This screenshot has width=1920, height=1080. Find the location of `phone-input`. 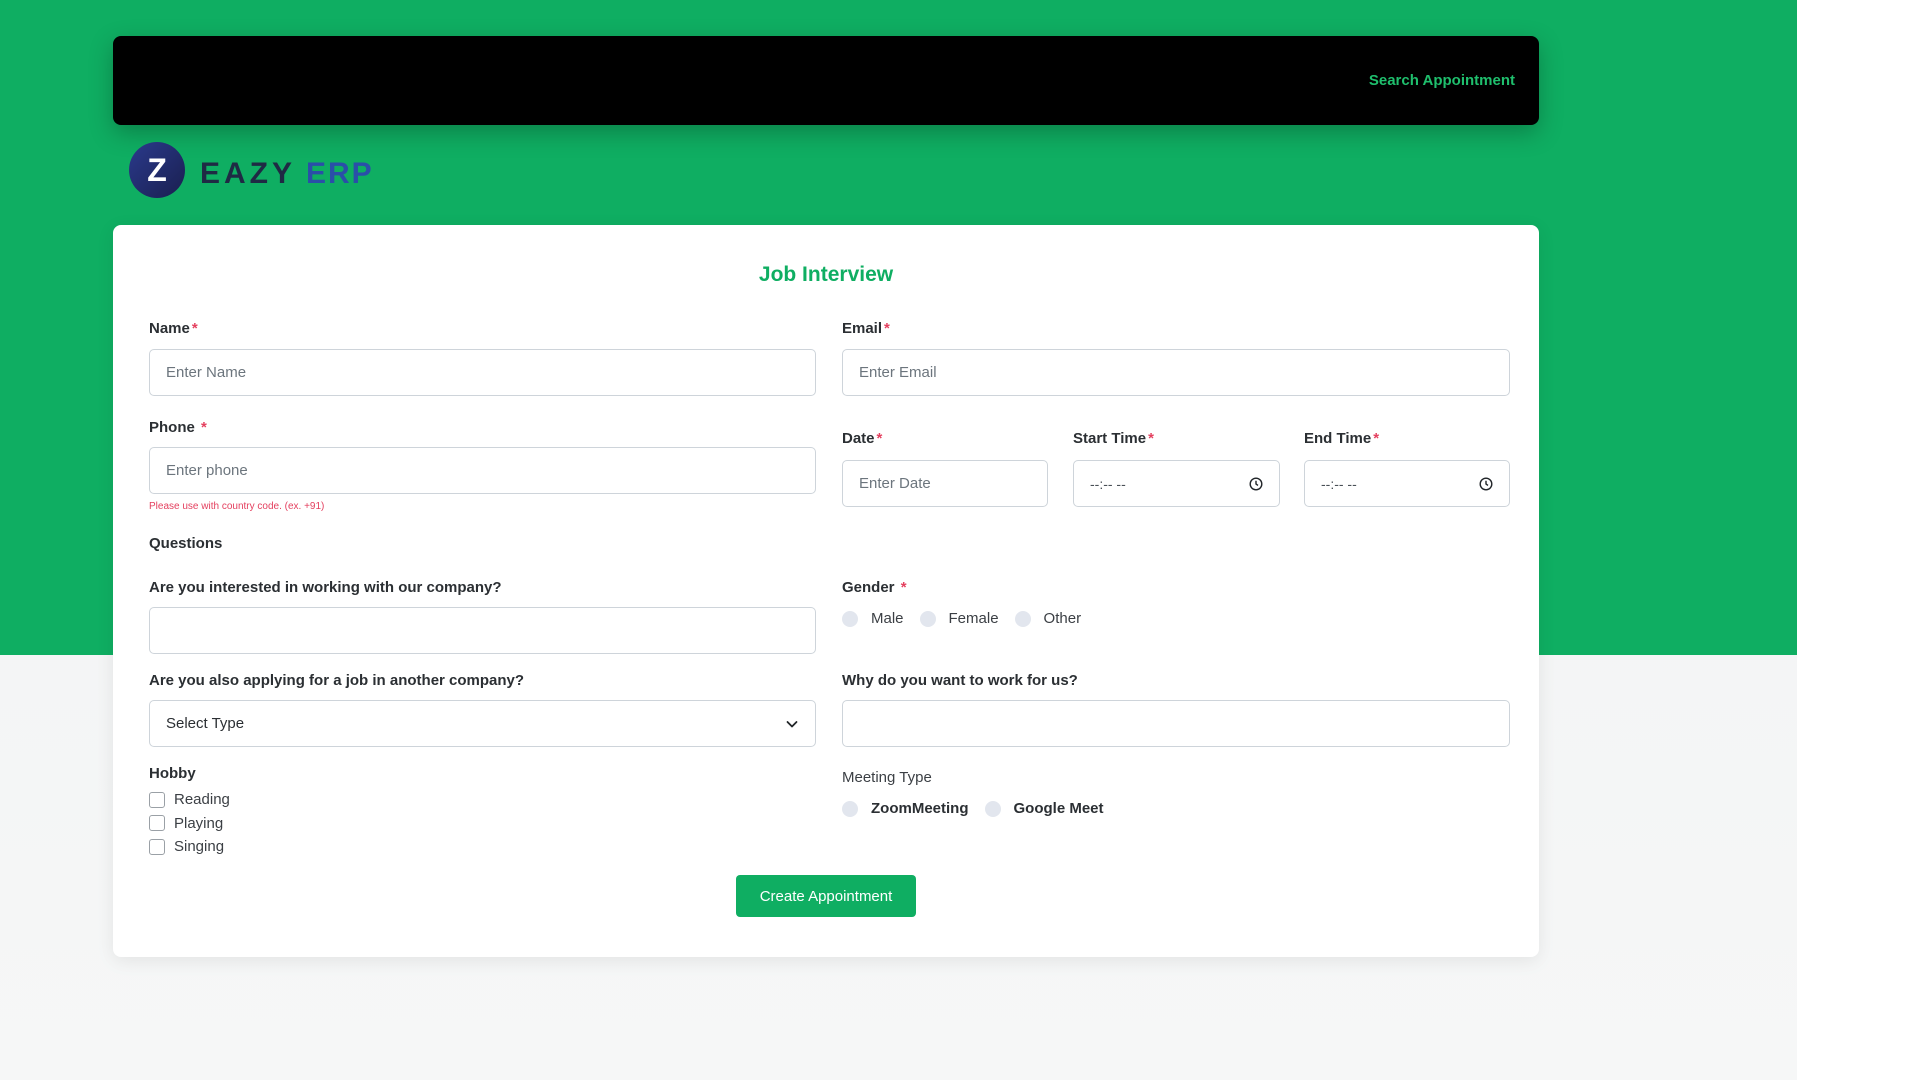

phone-input is located at coordinates (482, 470).